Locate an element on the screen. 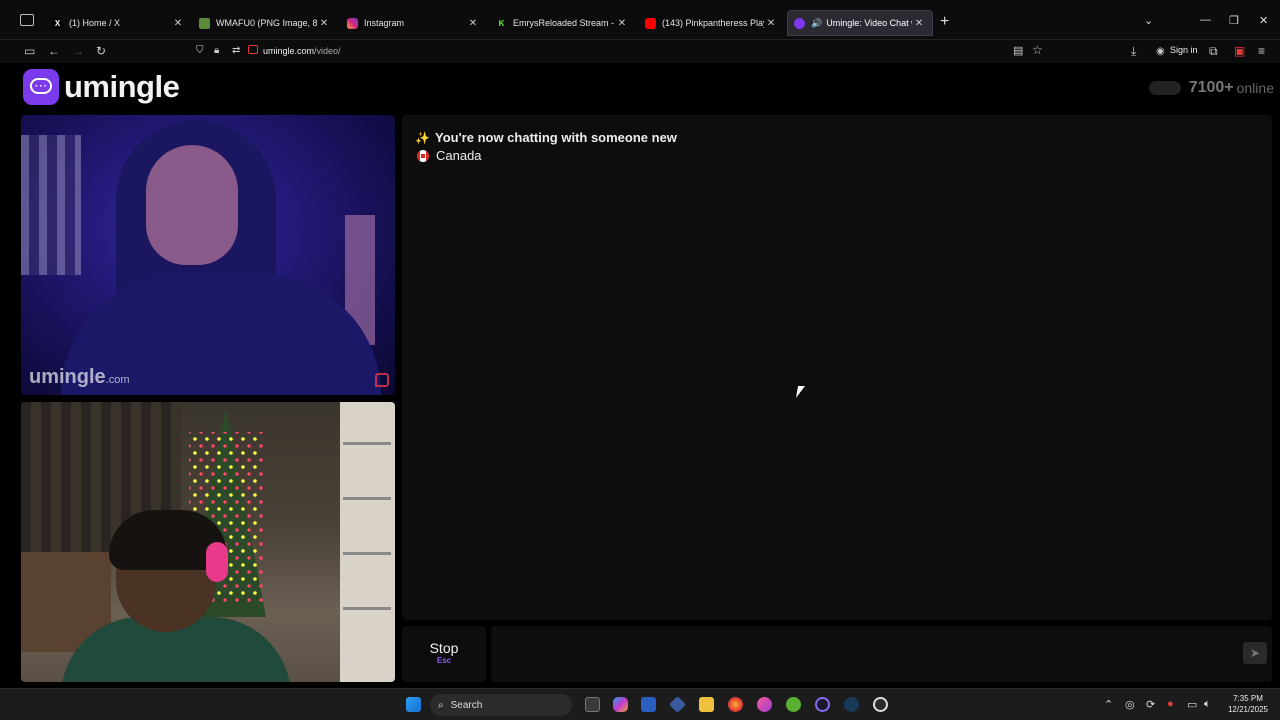 This screenshot has width=1280, height=720. audio-playing-icon: 🔊 is located at coordinates (816, 23).